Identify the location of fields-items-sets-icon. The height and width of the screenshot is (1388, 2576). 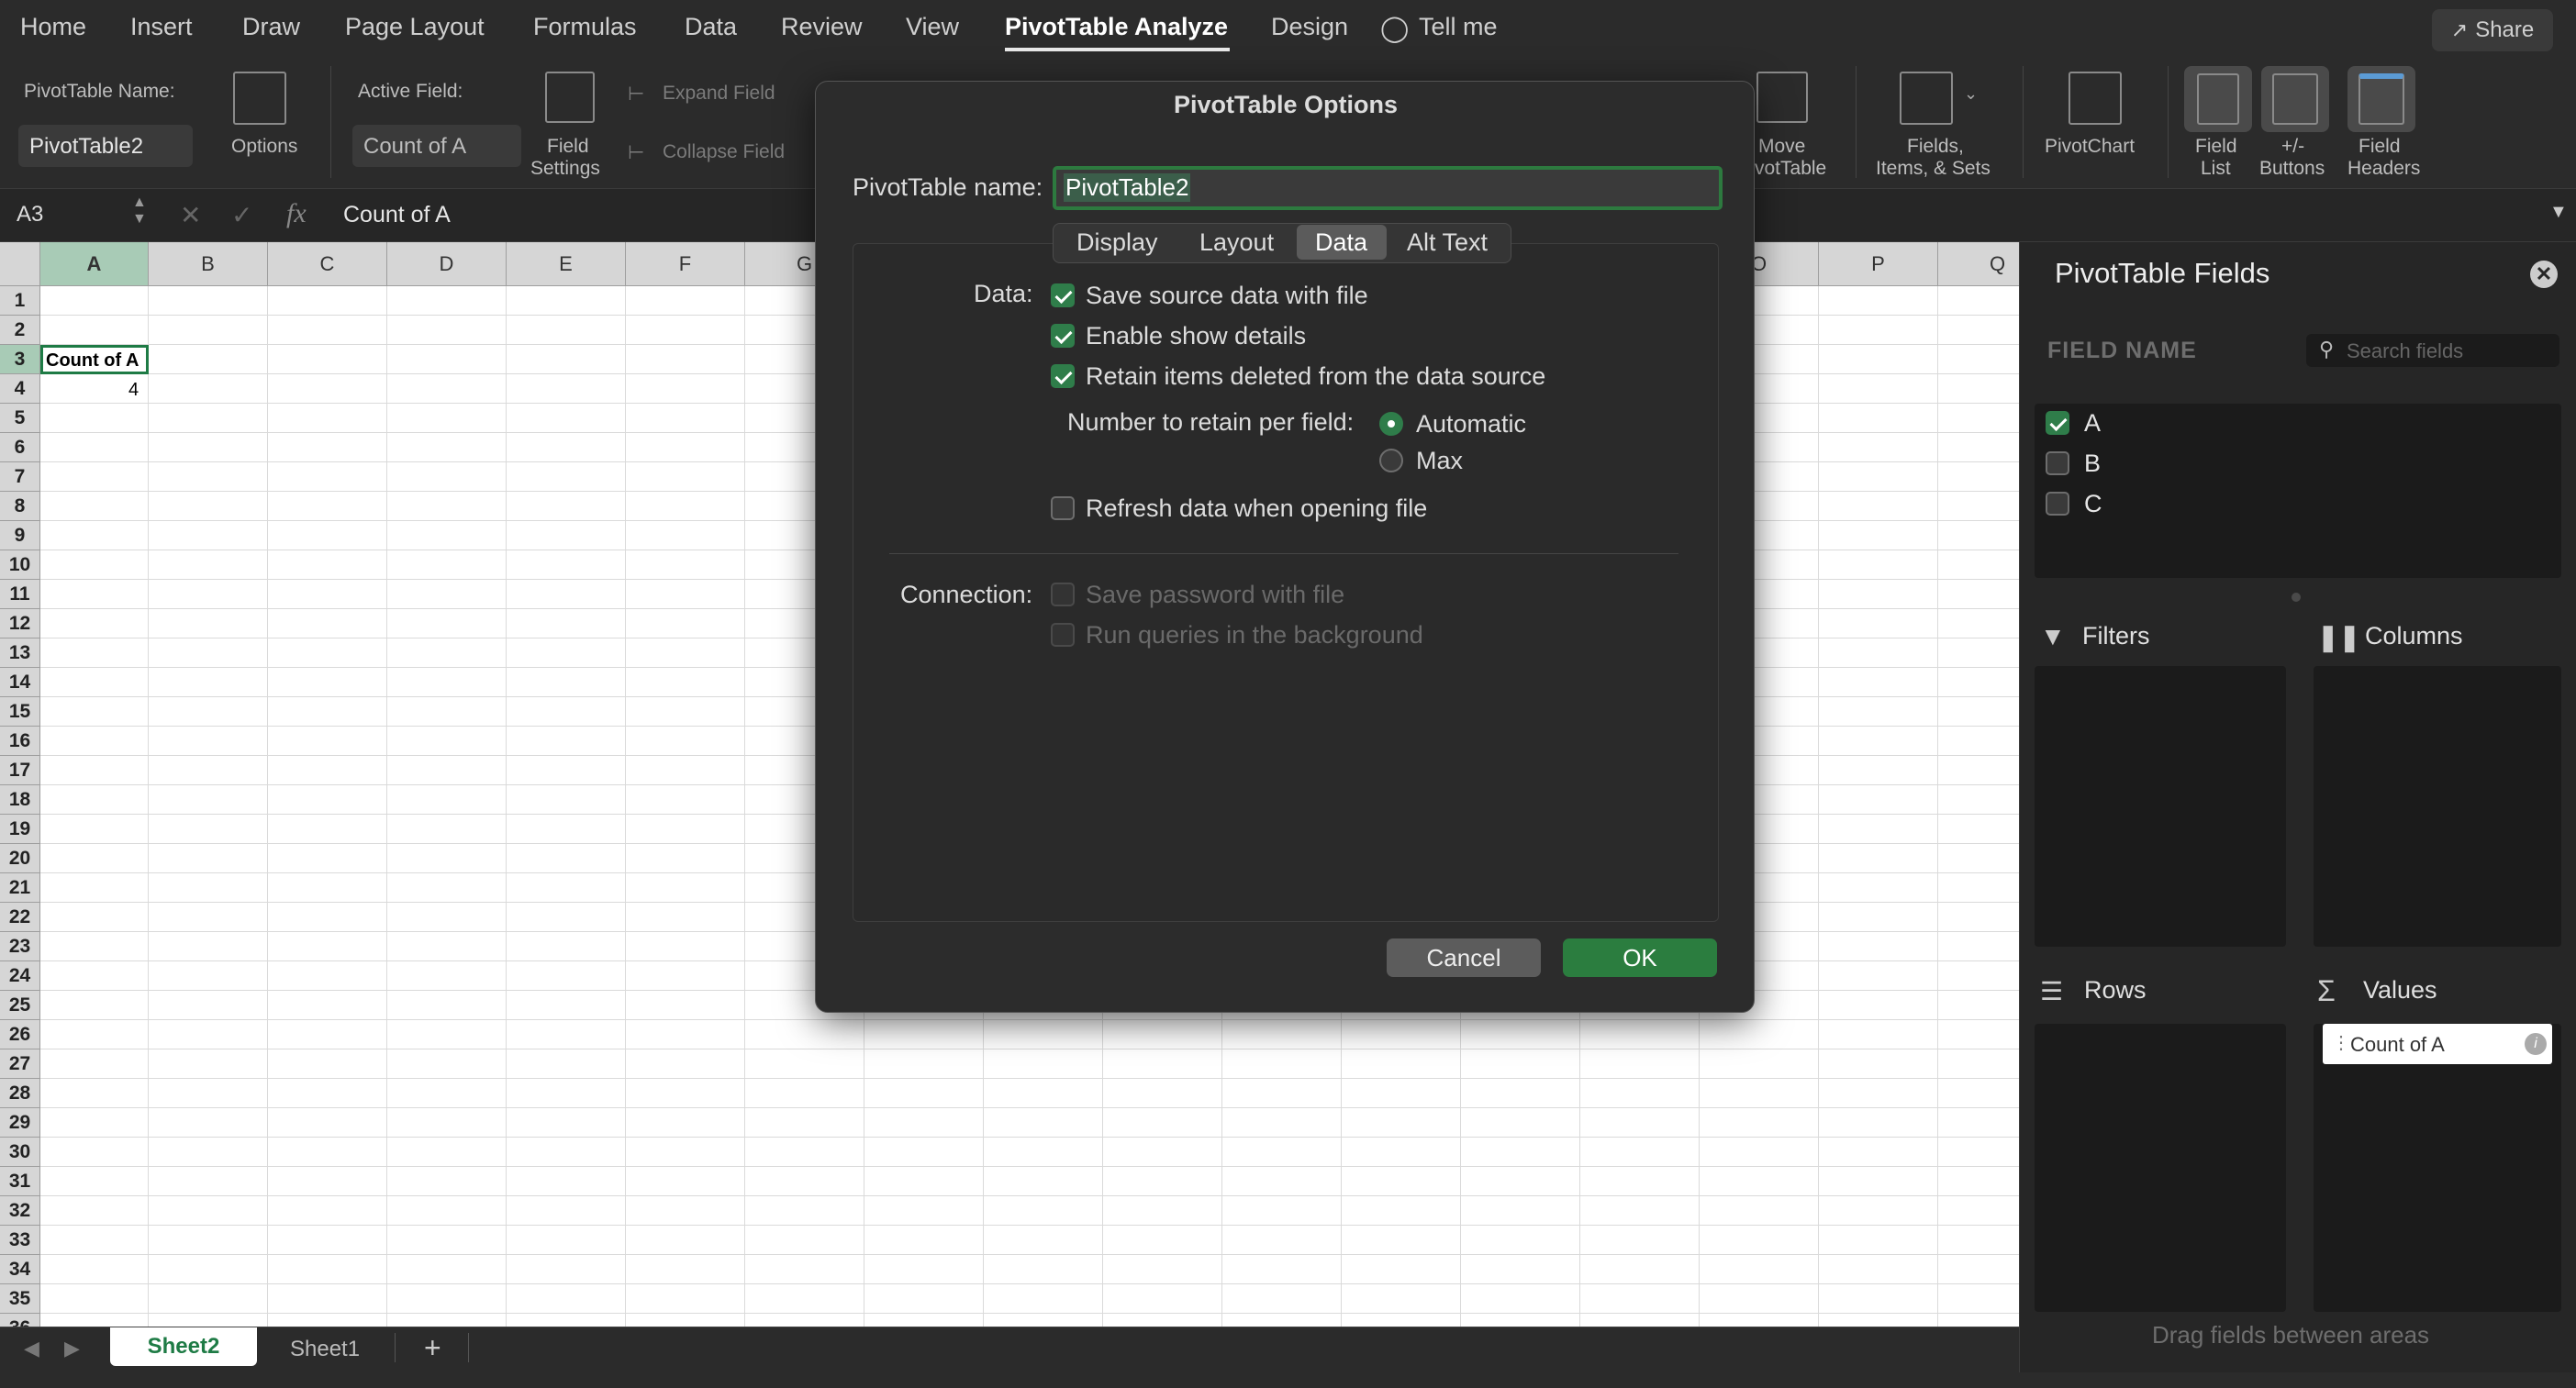
(1927, 98).